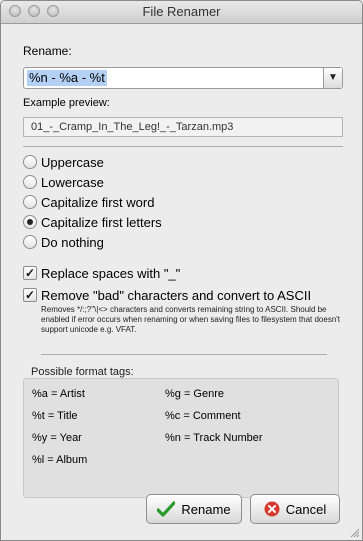 Image resolution: width=363 pixels, height=541 pixels. Describe the element at coordinates (166, 509) in the screenshot. I see `checkmark-green-icon` at that location.